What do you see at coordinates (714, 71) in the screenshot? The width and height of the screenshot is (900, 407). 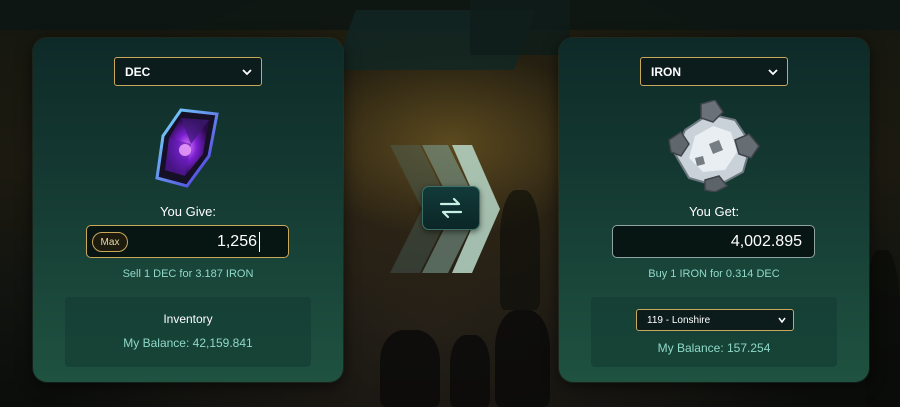 I see `get-token-select: IRON` at bounding box center [714, 71].